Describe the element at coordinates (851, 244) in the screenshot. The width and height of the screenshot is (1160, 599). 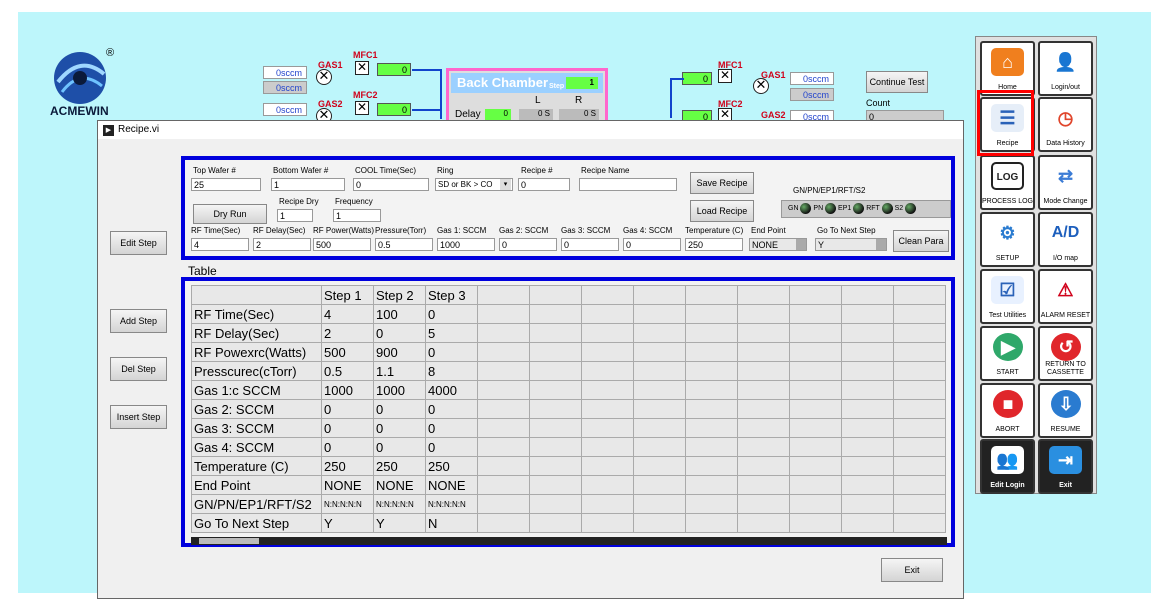
I see `next-step-select: Y` at that location.